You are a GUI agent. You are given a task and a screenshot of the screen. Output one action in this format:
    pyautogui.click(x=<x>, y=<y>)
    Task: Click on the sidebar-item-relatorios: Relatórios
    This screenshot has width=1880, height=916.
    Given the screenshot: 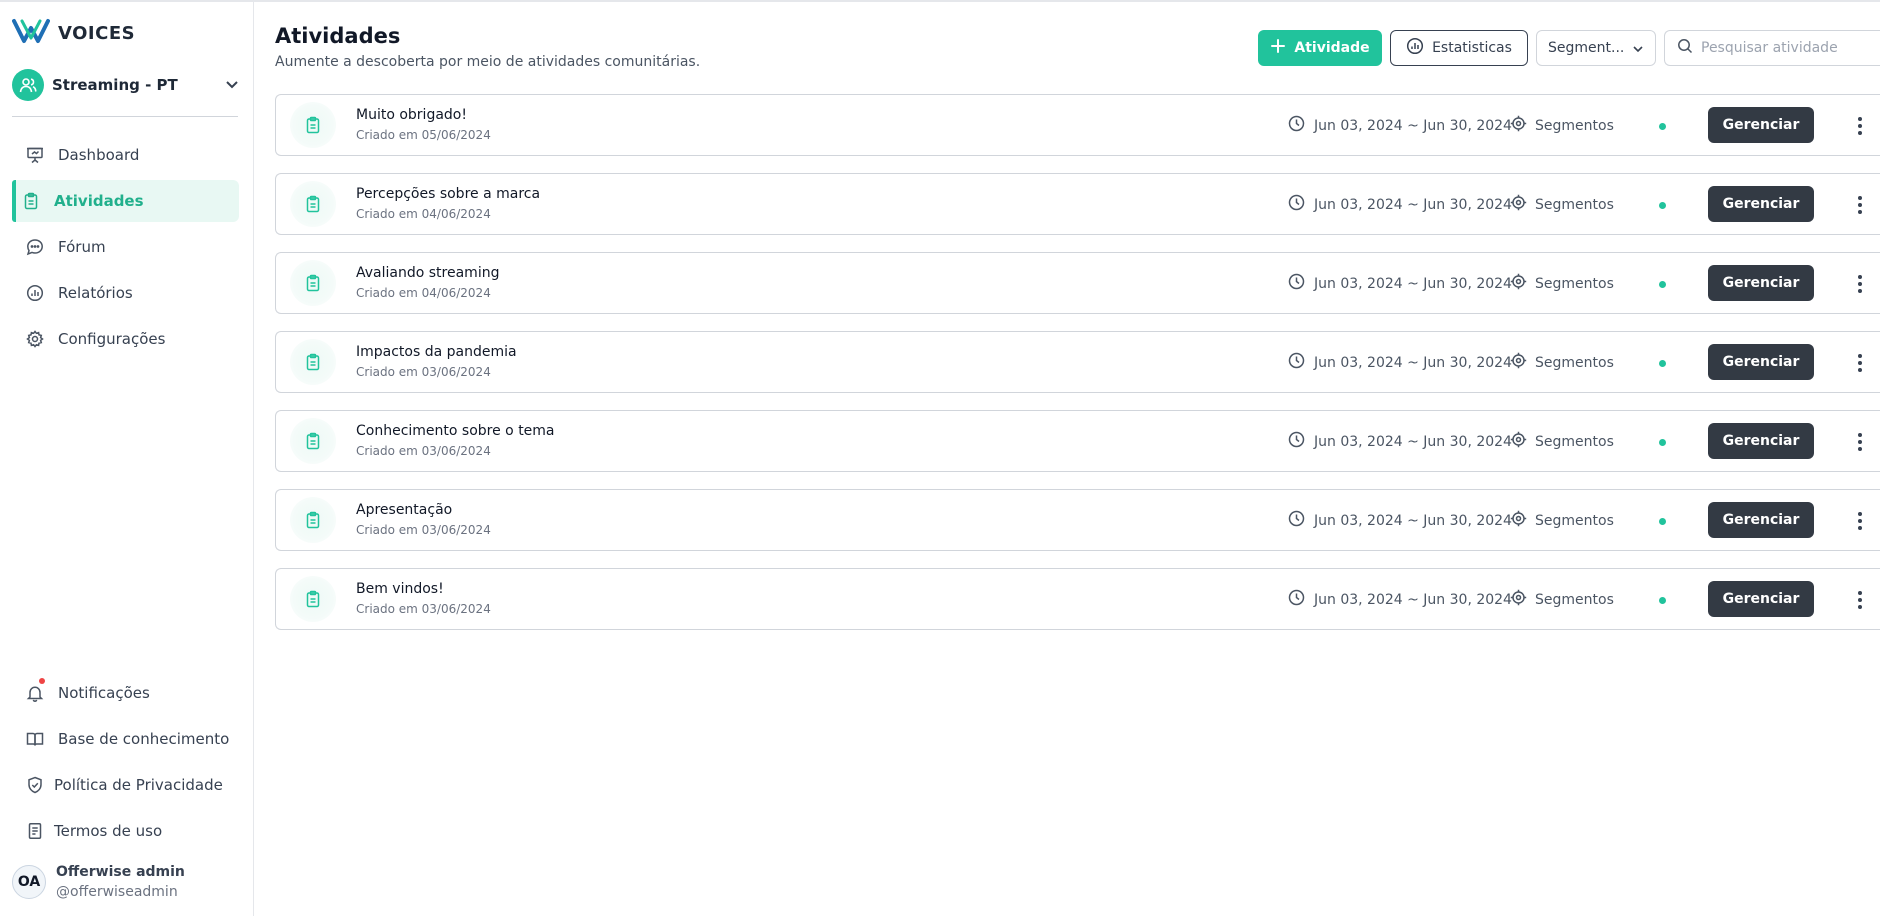 What is the action you would take?
    pyautogui.click(x=125, y=293)
    